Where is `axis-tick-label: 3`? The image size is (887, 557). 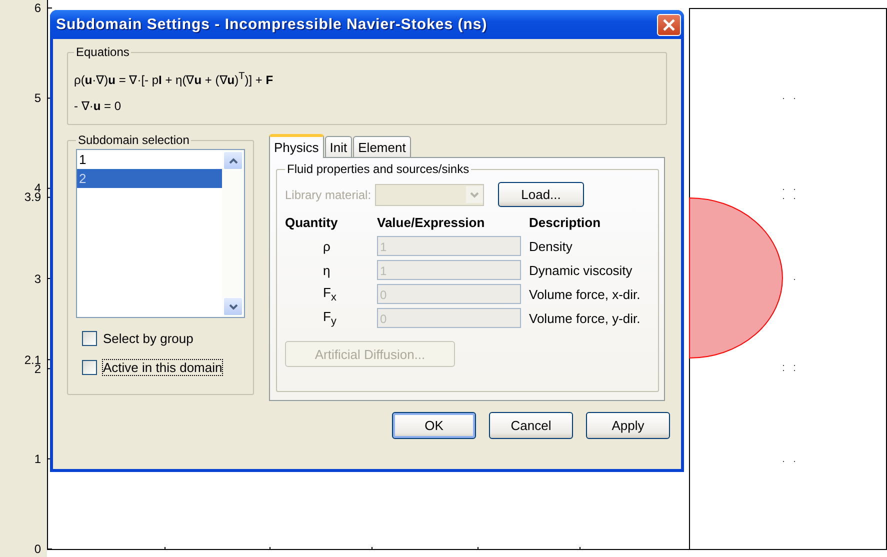 axis-tick-label: 3 is located at coordinates (37, 278).